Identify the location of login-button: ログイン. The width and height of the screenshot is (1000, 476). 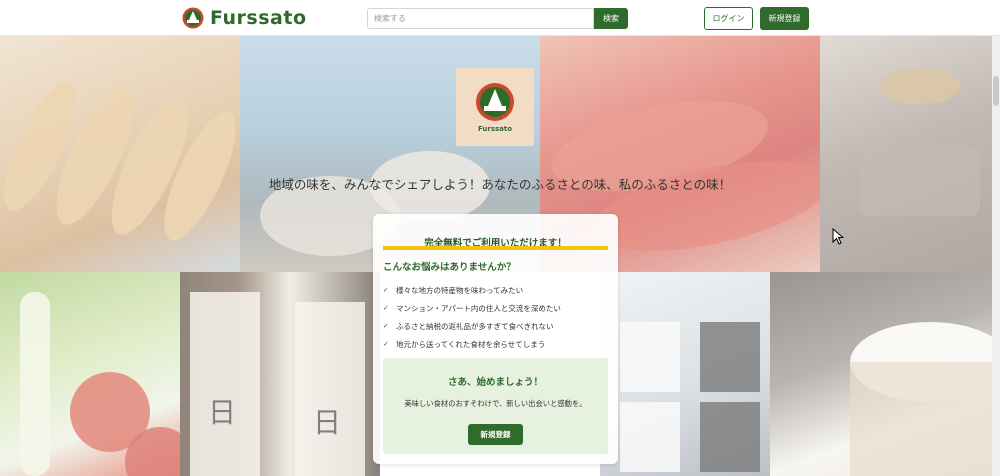
(728, 18).